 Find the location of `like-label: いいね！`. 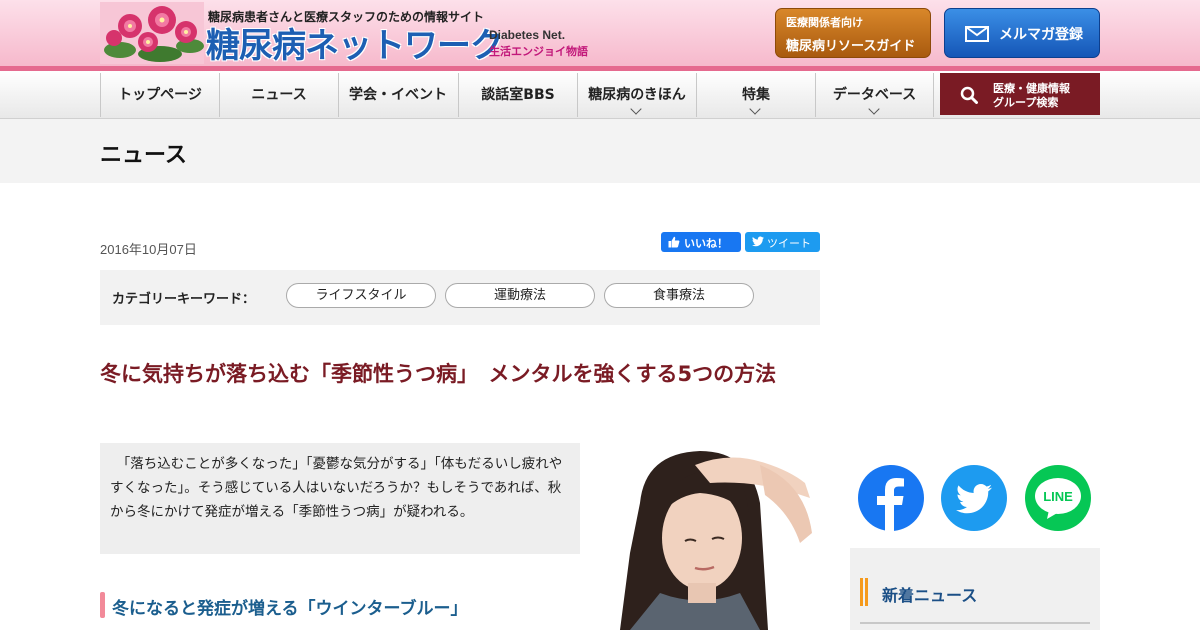

like-label: いいね！ is located at coordinates (706, 243).